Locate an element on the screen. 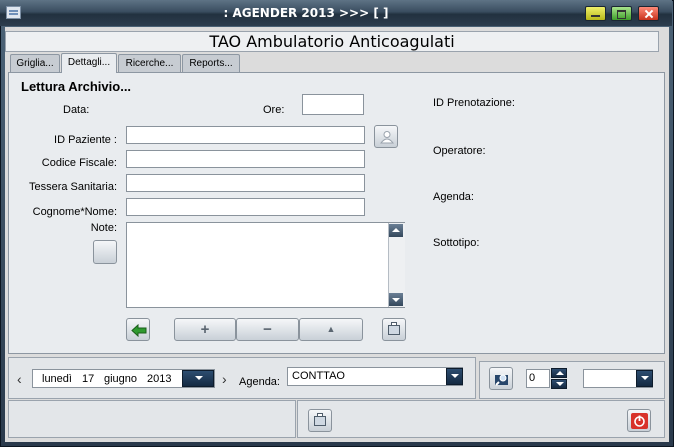 This screenshot has height=447, width=674. print-button is located at coordinates (394, 329).